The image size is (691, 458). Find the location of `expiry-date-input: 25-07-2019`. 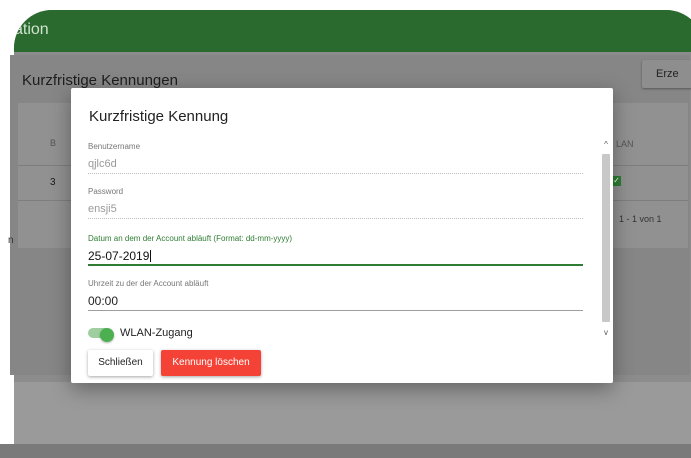

expiry-date-input: 25-07-2019 is located at coordinates (335, 257).